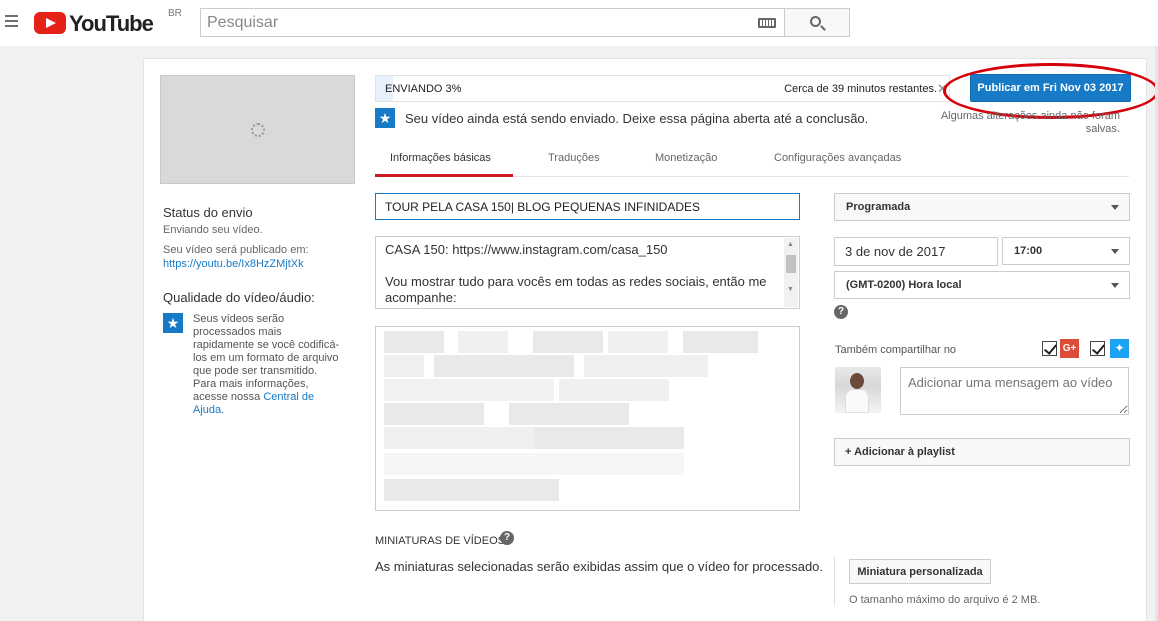 This screenshot has height=621, width=1158. I want to click on publish-url-link: https://youtu.be/Ix8HzZMjtXk, so click(233, 264).